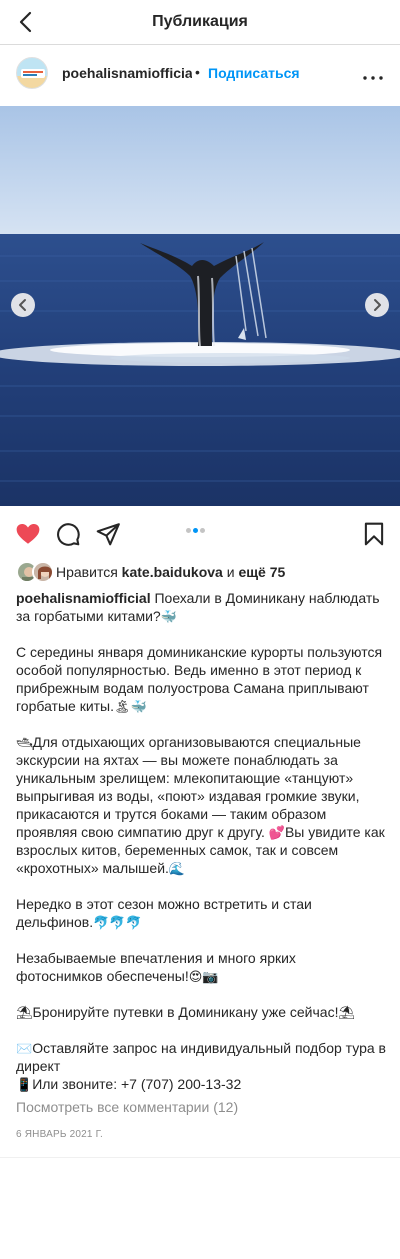 Image resolution: width=400 pixels, height=1259 pixels. I want to click on likes-count: ещё 75, so click(261, 572).